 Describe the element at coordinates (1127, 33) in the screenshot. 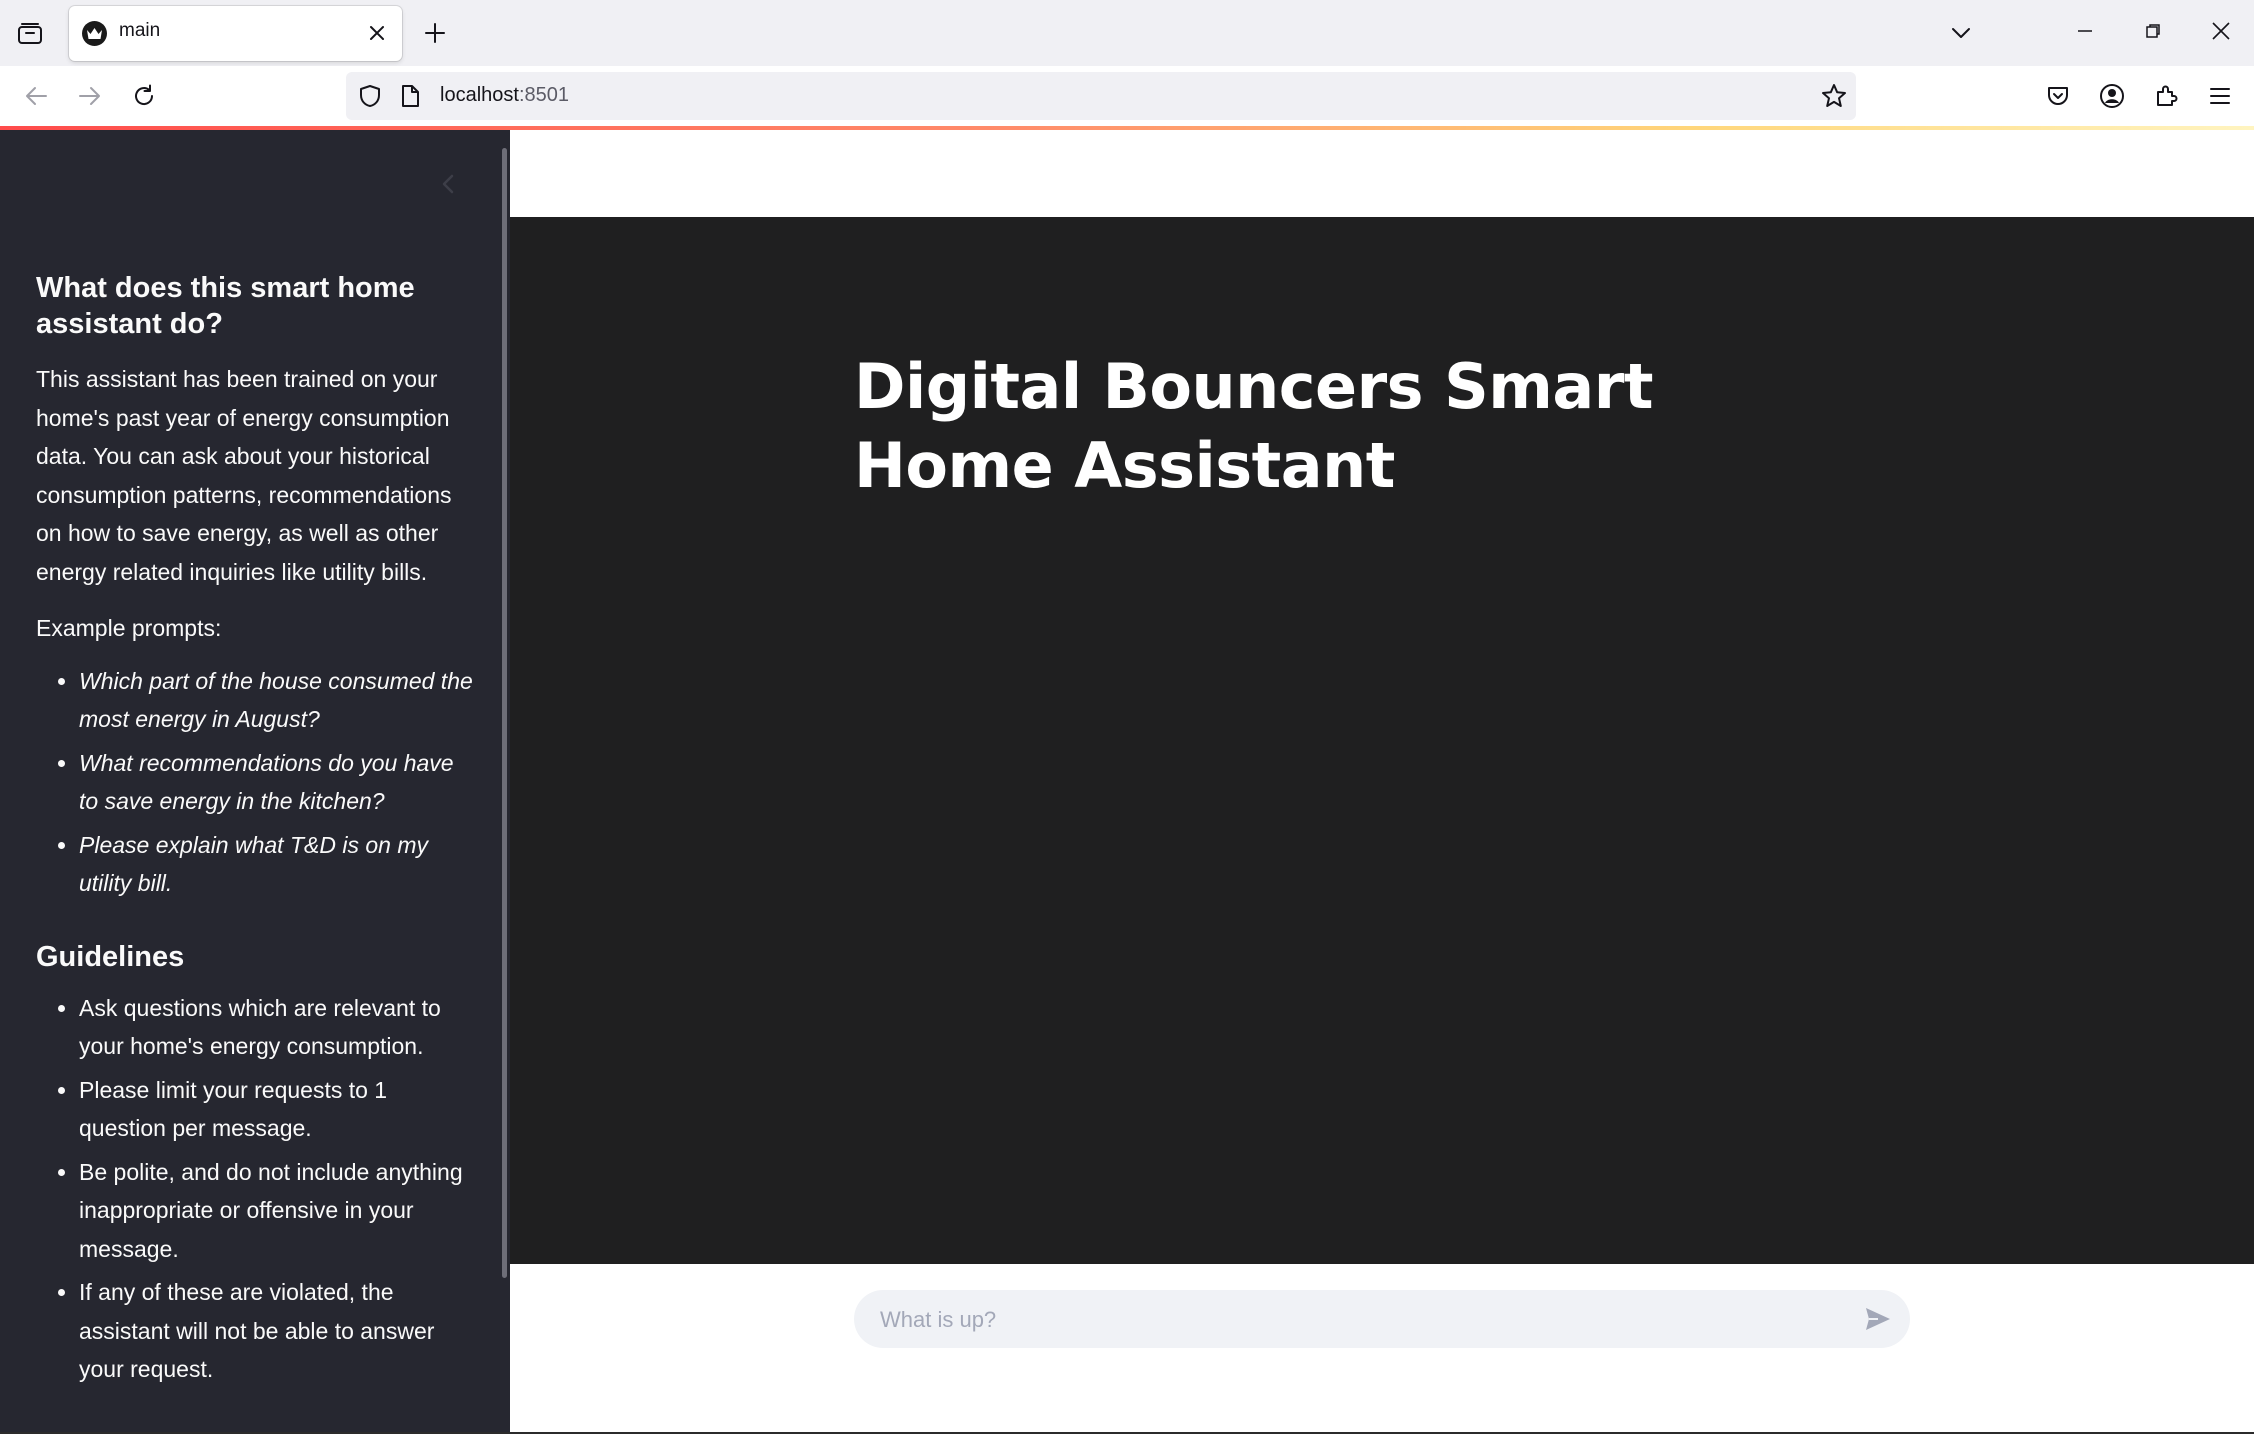

I see `browser-tab-bar: main` at that location.